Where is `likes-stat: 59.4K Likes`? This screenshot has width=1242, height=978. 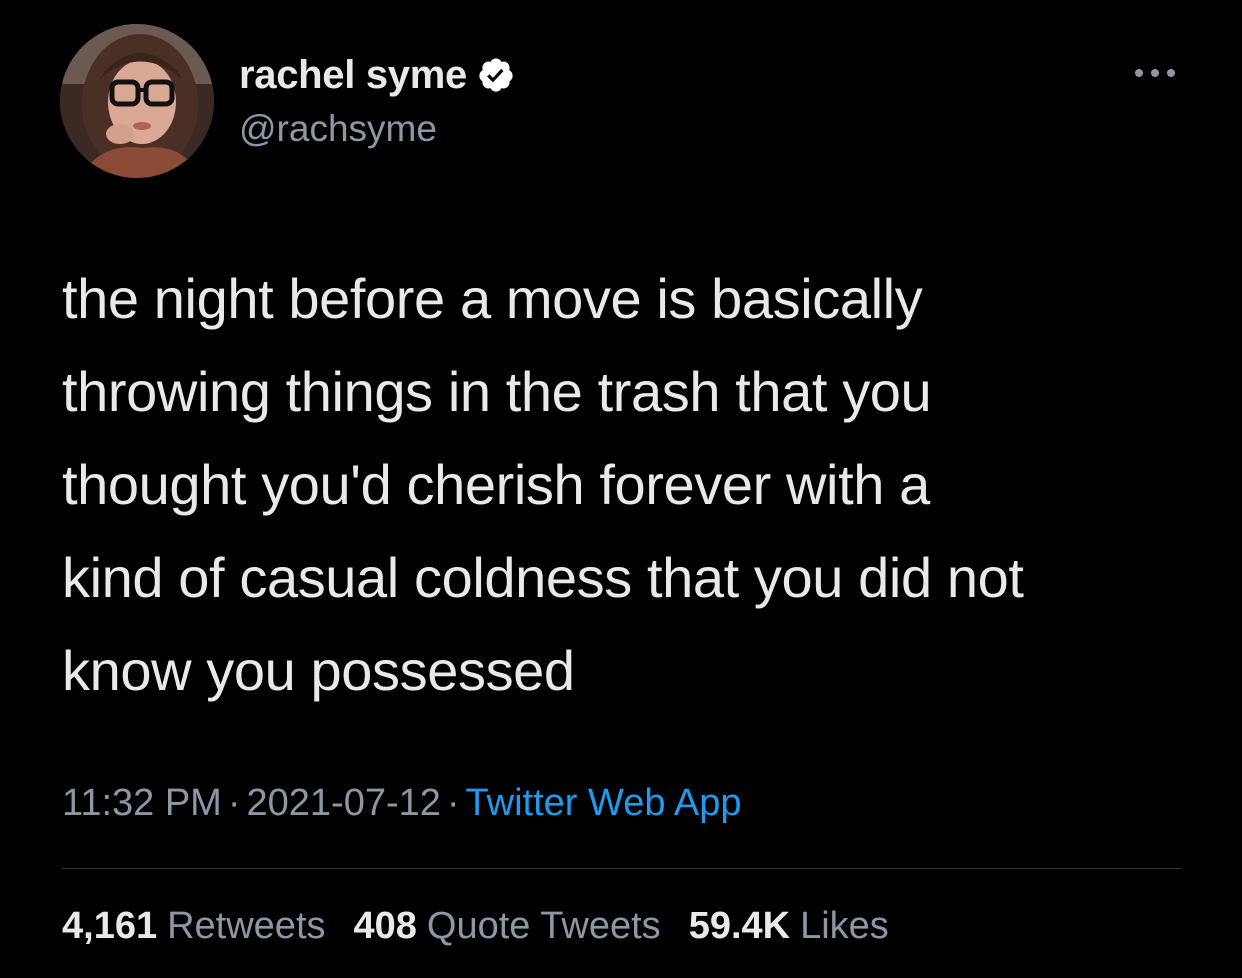
likes-stat: 59.4K Likes is located at coordinates (789, 926).